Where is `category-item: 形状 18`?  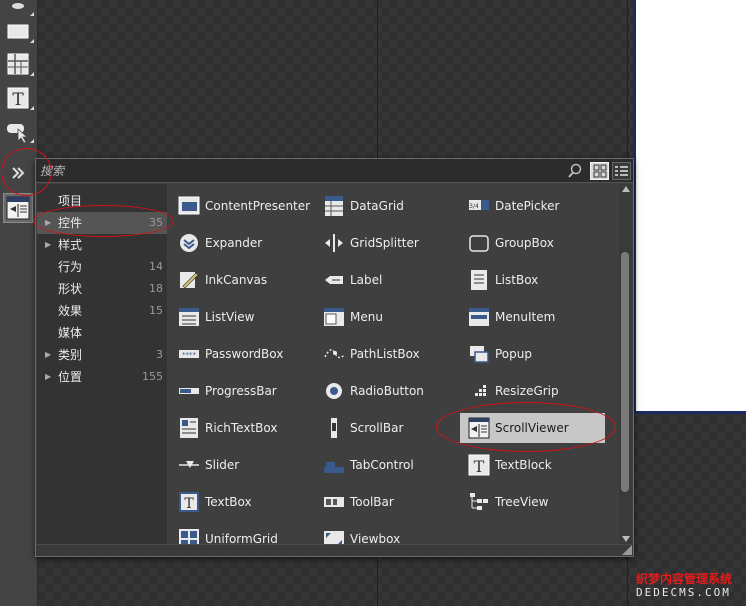 category-item: 形状 18 is located at coordinates (102, 289).